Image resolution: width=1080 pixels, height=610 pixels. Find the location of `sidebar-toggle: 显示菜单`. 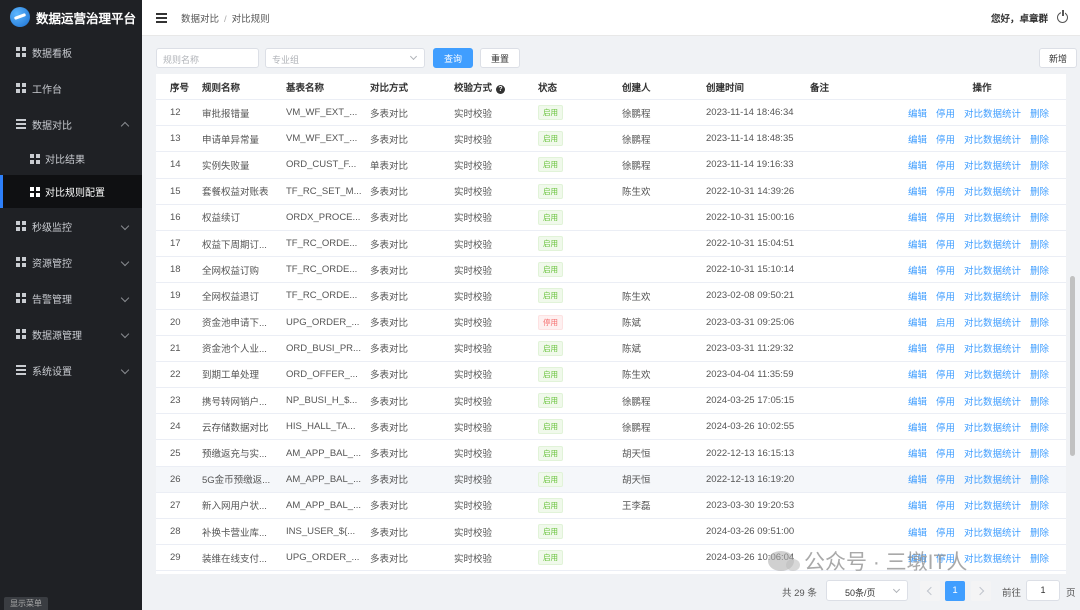

sidebar-toggle: 显示菜单 is located at coordinates (26, 603).